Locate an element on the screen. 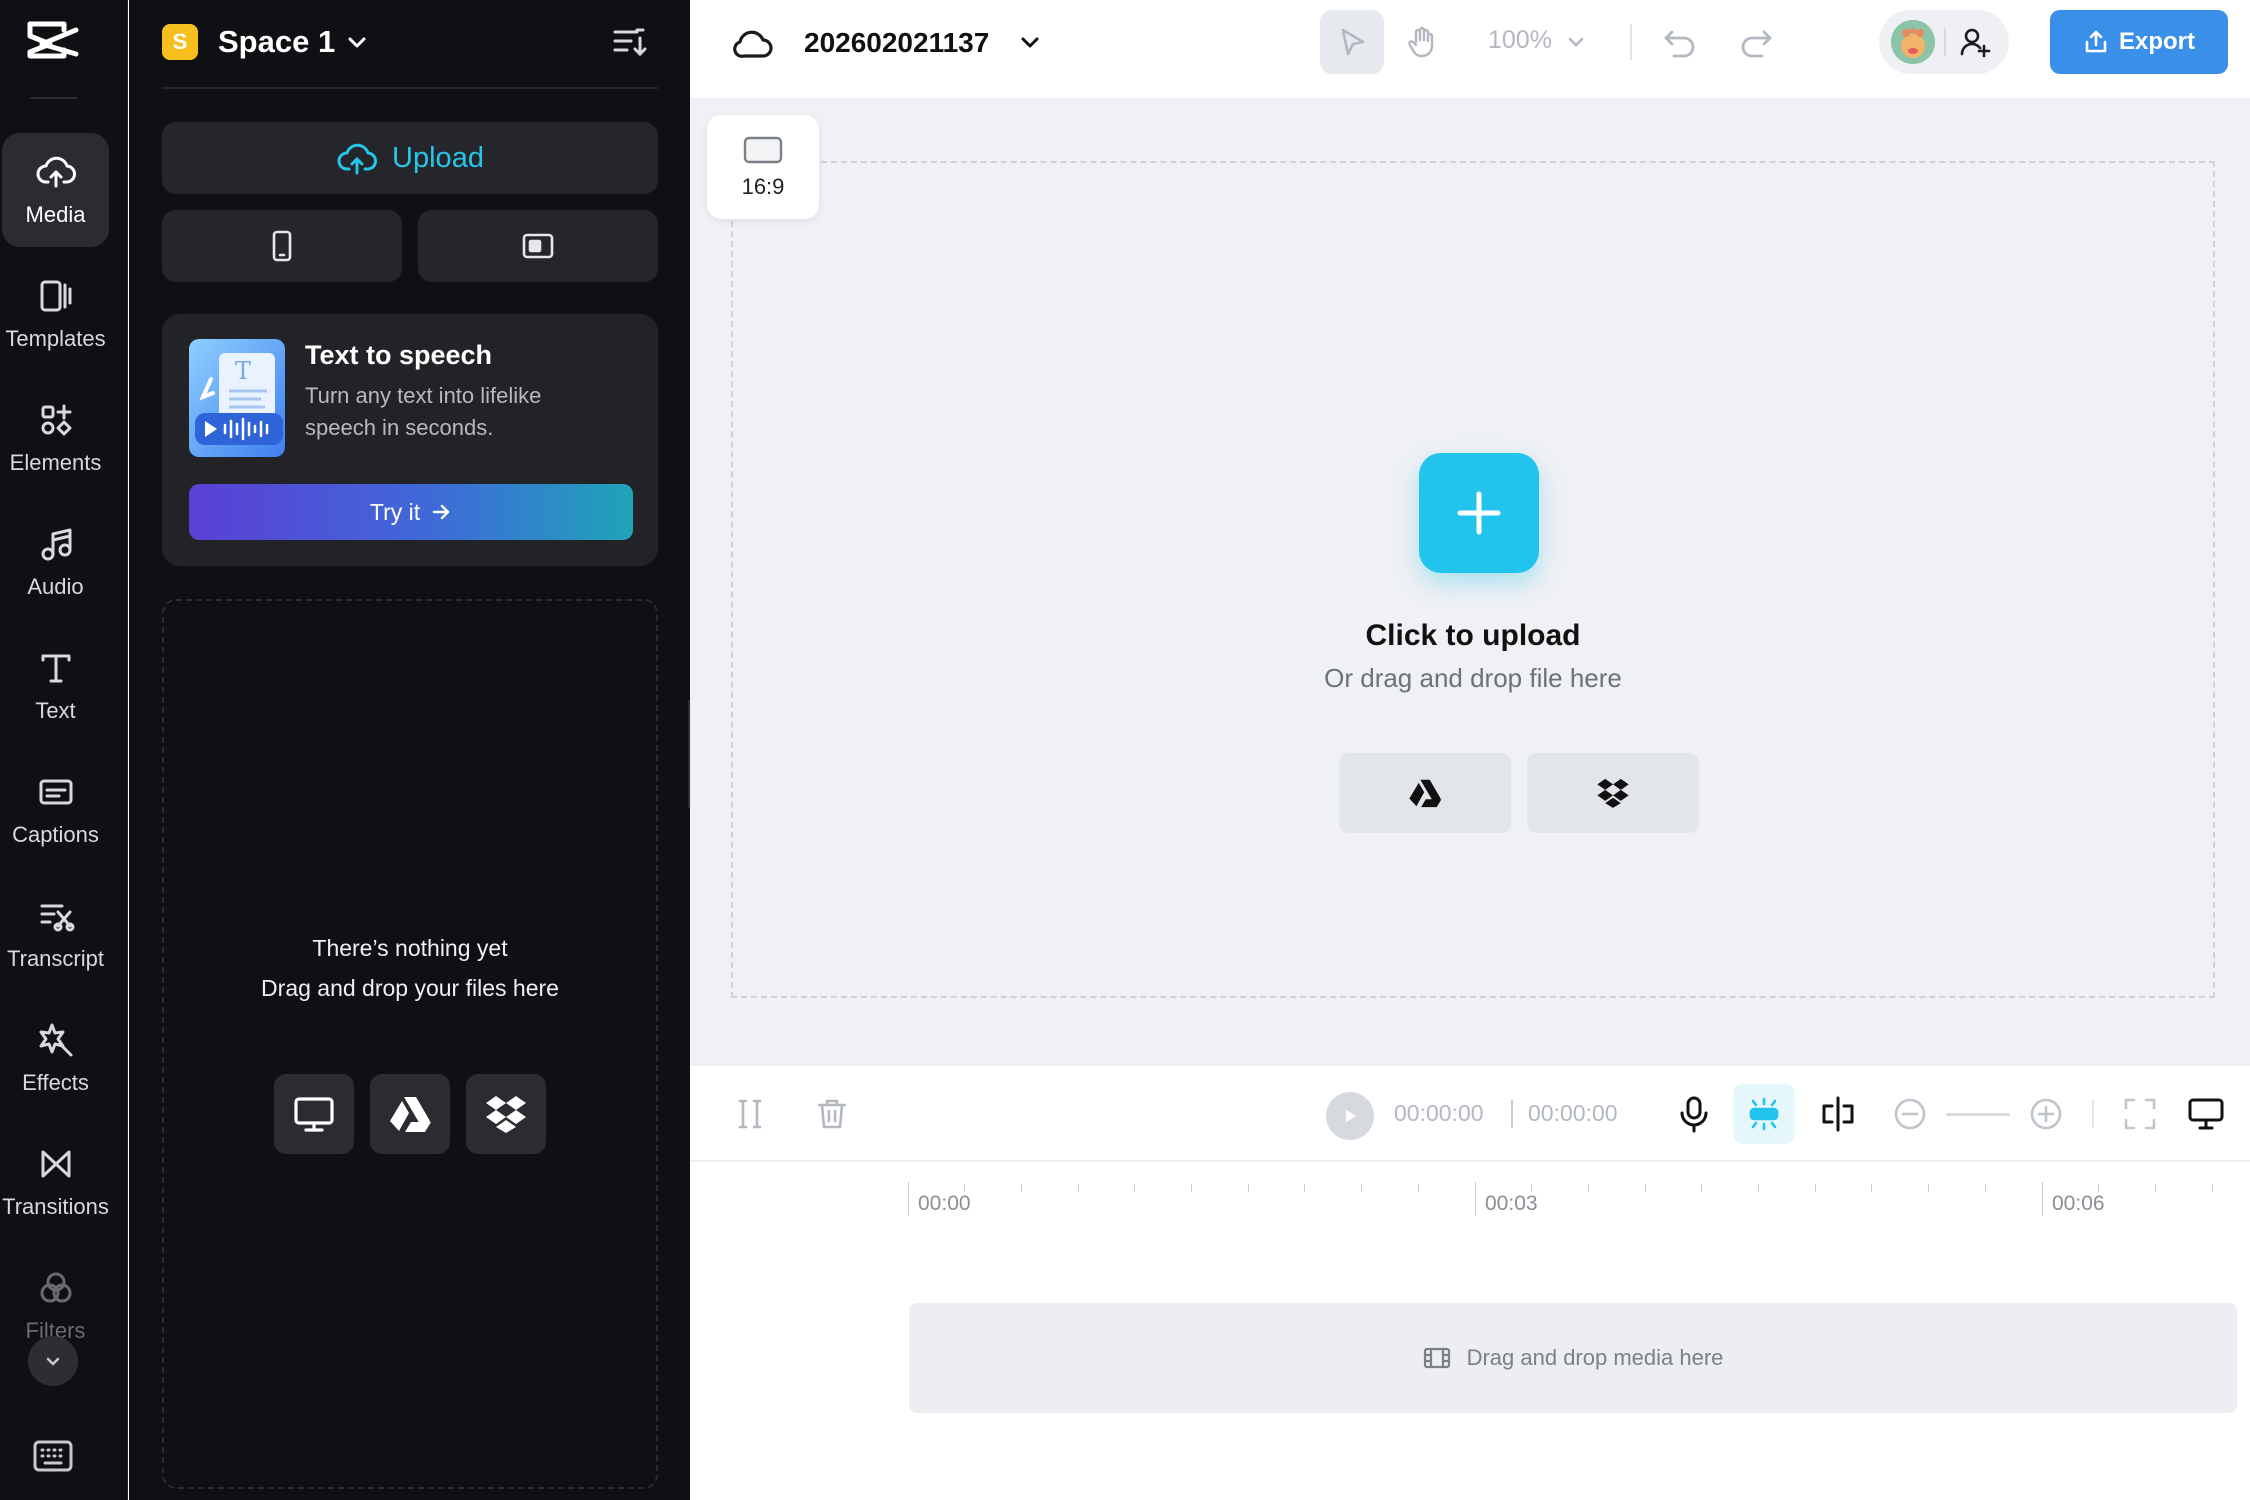  rail-label-transitions: Transitions is located at coordinates (55, 1206).